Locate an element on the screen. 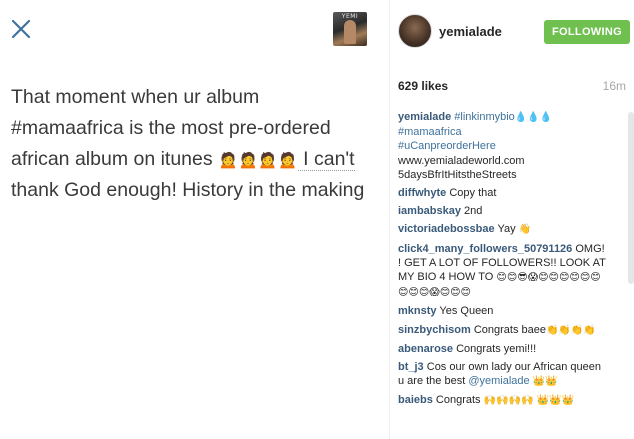  close-button is located at coordinates (21, 29).